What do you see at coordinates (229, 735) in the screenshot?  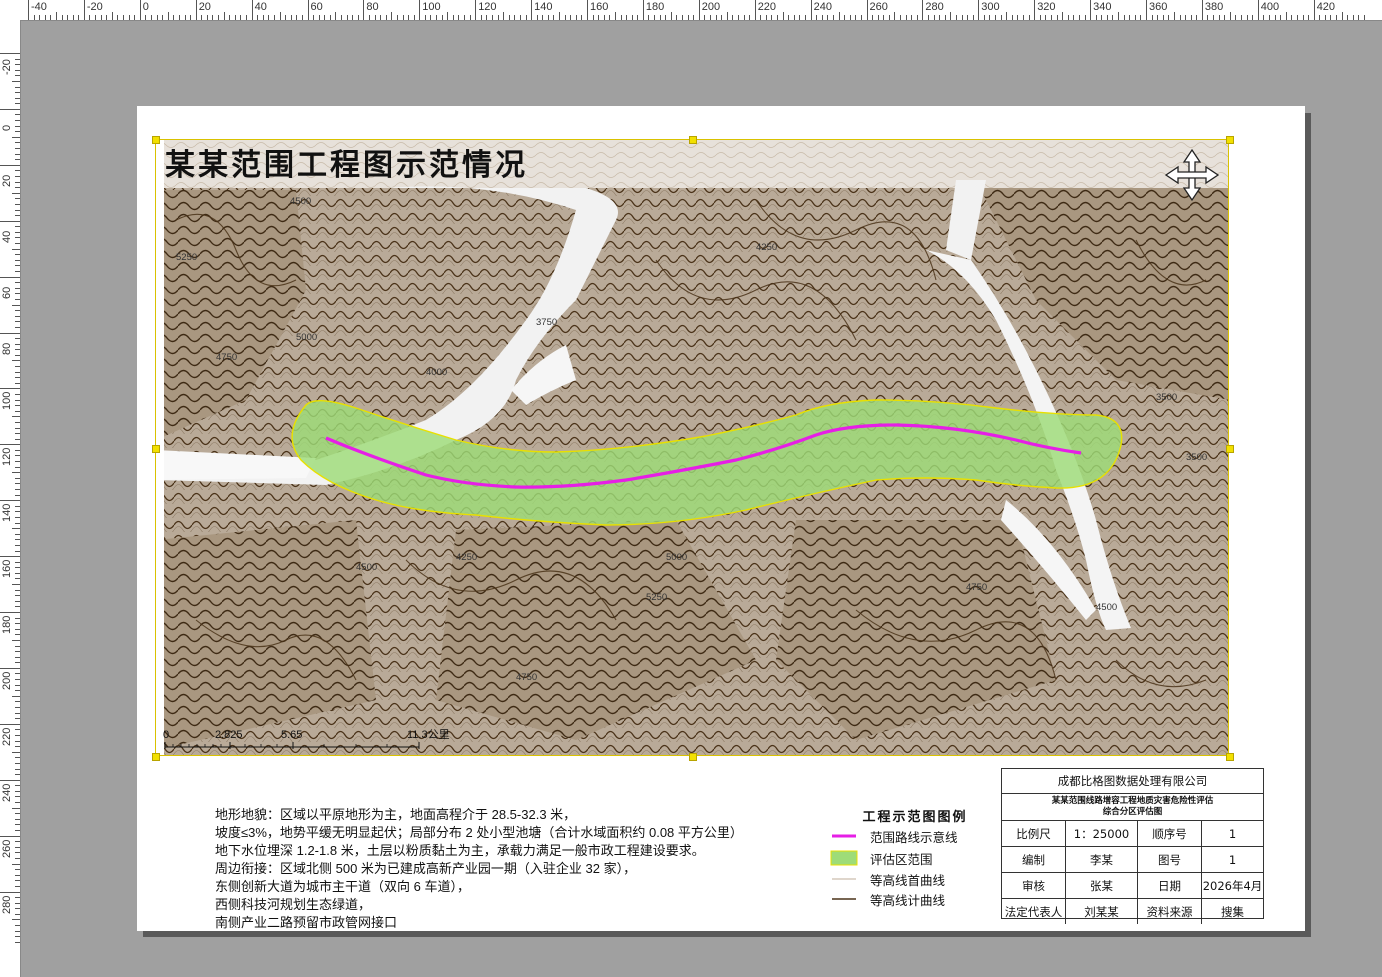 I see `scale-label: 2.825` at bounding box center [229, 735].